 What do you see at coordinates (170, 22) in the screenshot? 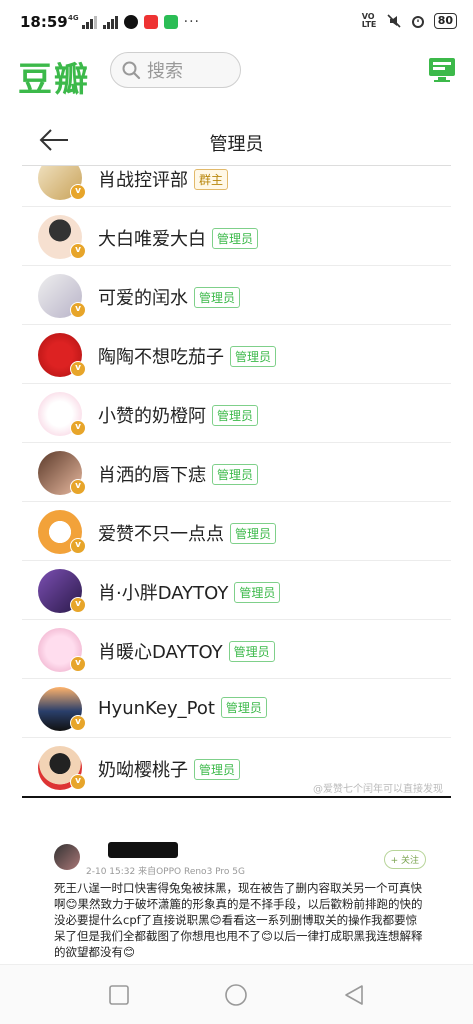
I see `wechat-icon` at bounding box center [170, 22].